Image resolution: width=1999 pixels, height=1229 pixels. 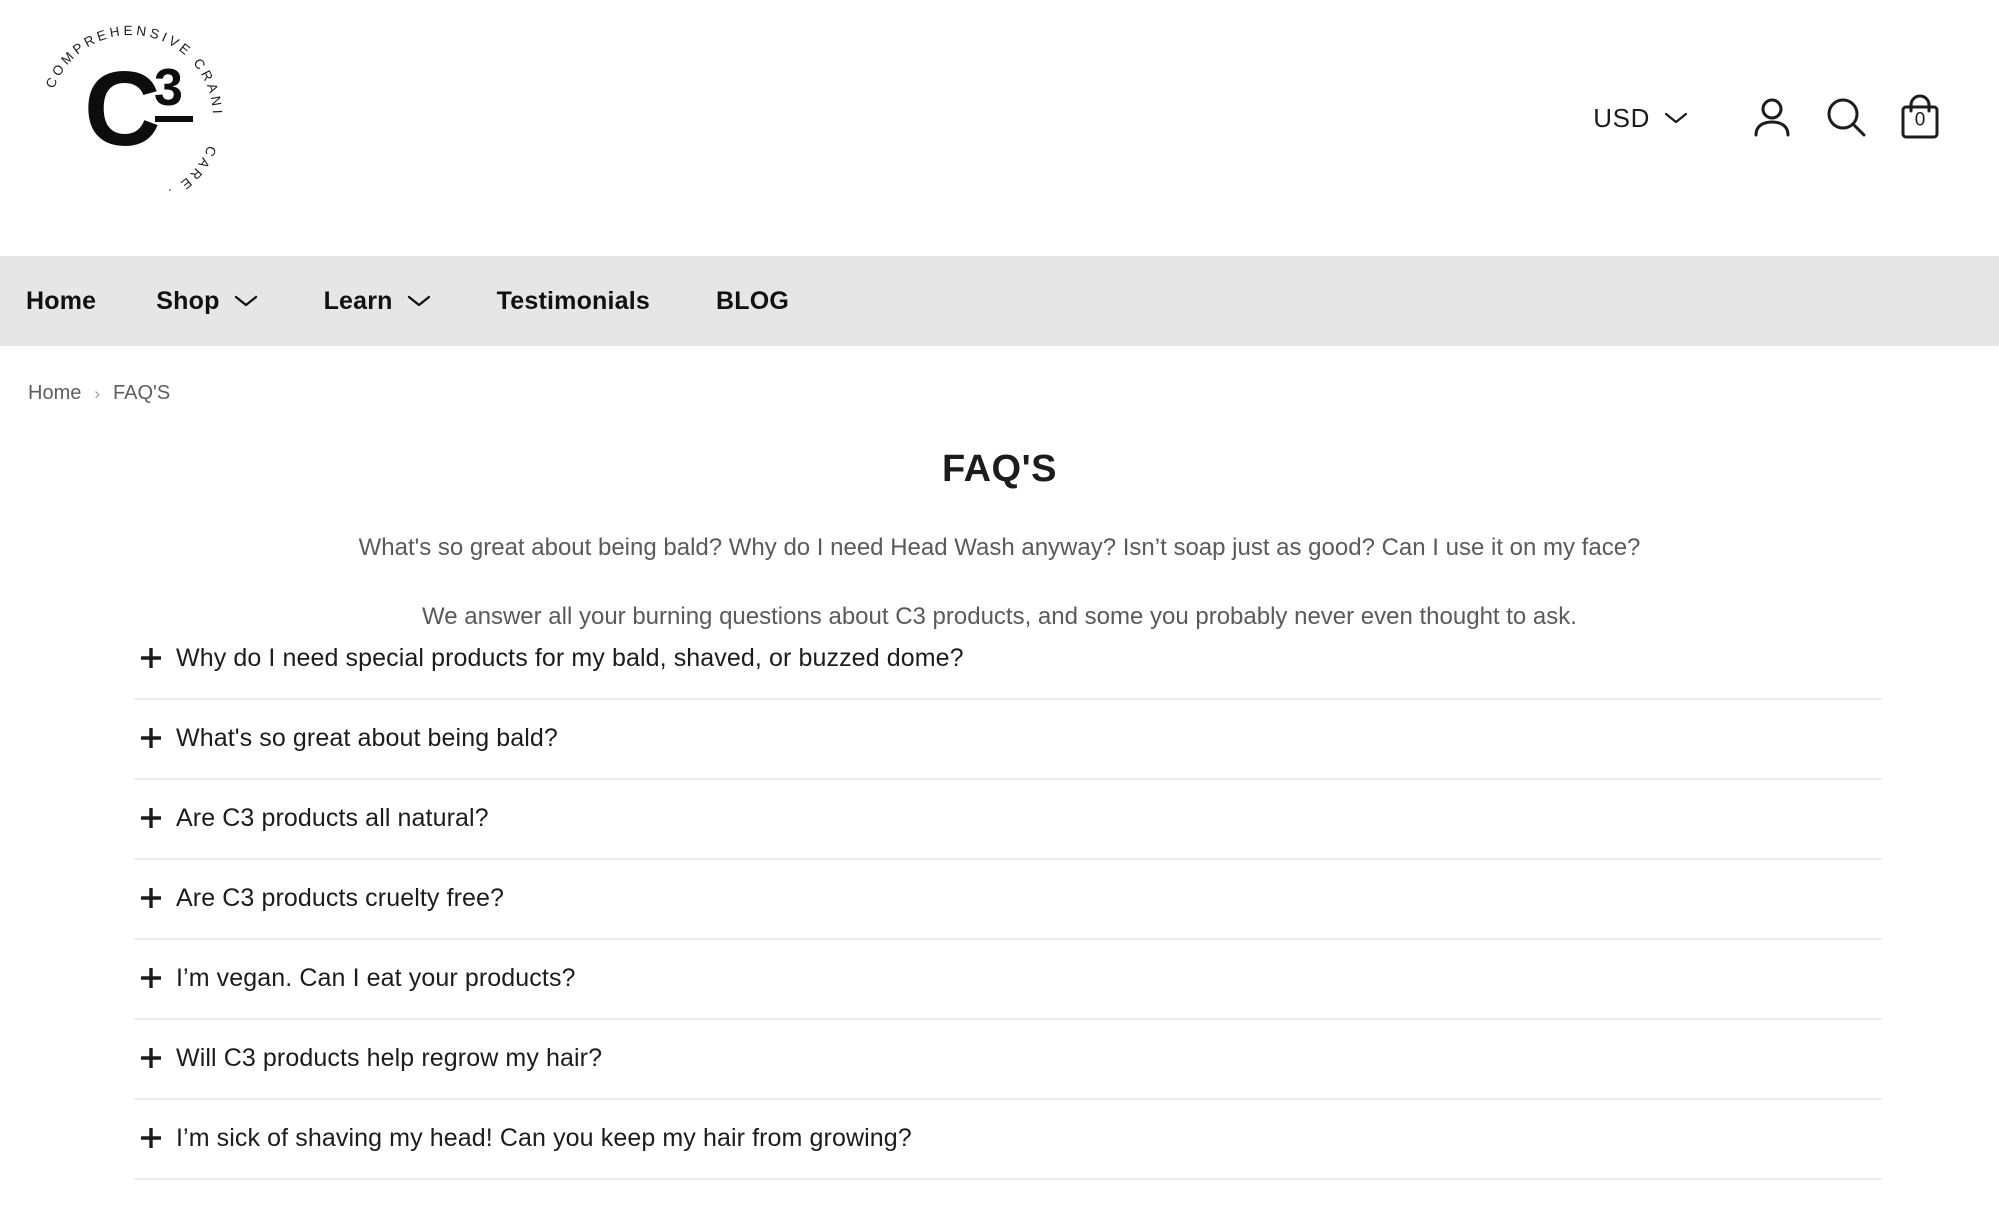 What do you see at coordinates (332, 818) in the screenshot?
I see `faq-question: Are C3 products all natural?` at bounding box center [332, 818].